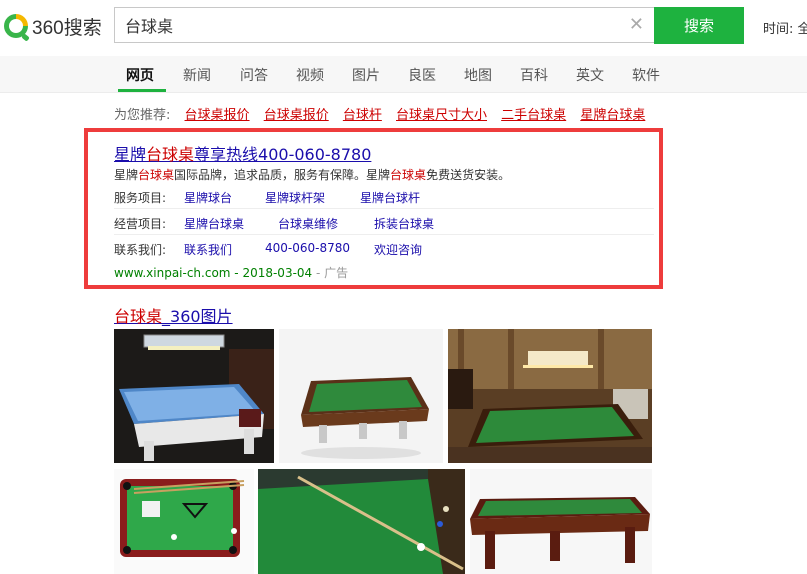 The width and height of the screenshot is (807, 574). I want to click on ad-tag: - 广告, so click(330, 273).